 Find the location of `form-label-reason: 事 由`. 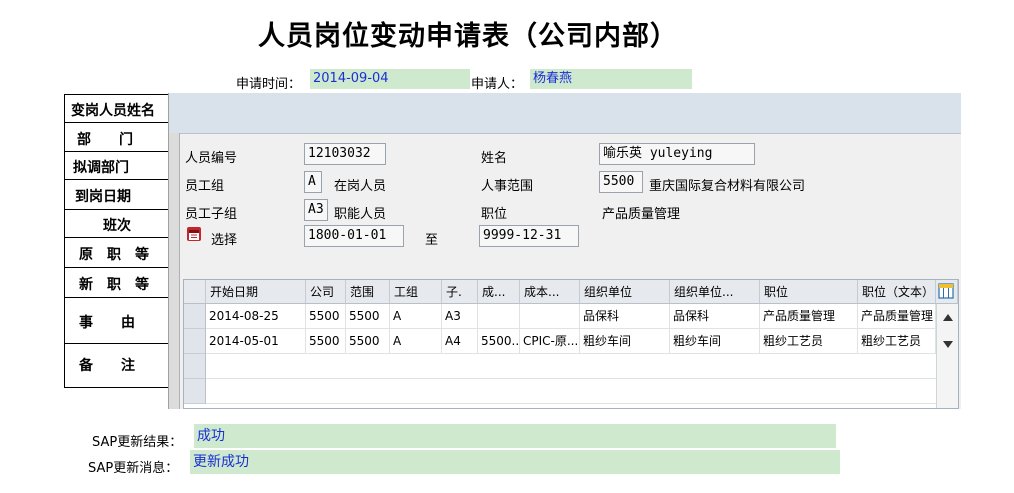

form-label-reason: 事 由 is located at coordinates (107, 323).